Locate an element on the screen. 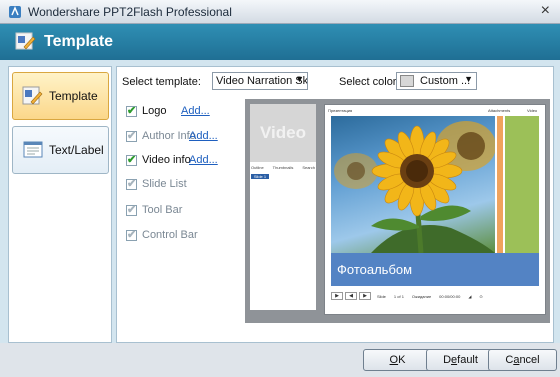 The width and height of the screenshot is (560, 377). close-icon: × is located at coordinates (545, 11).